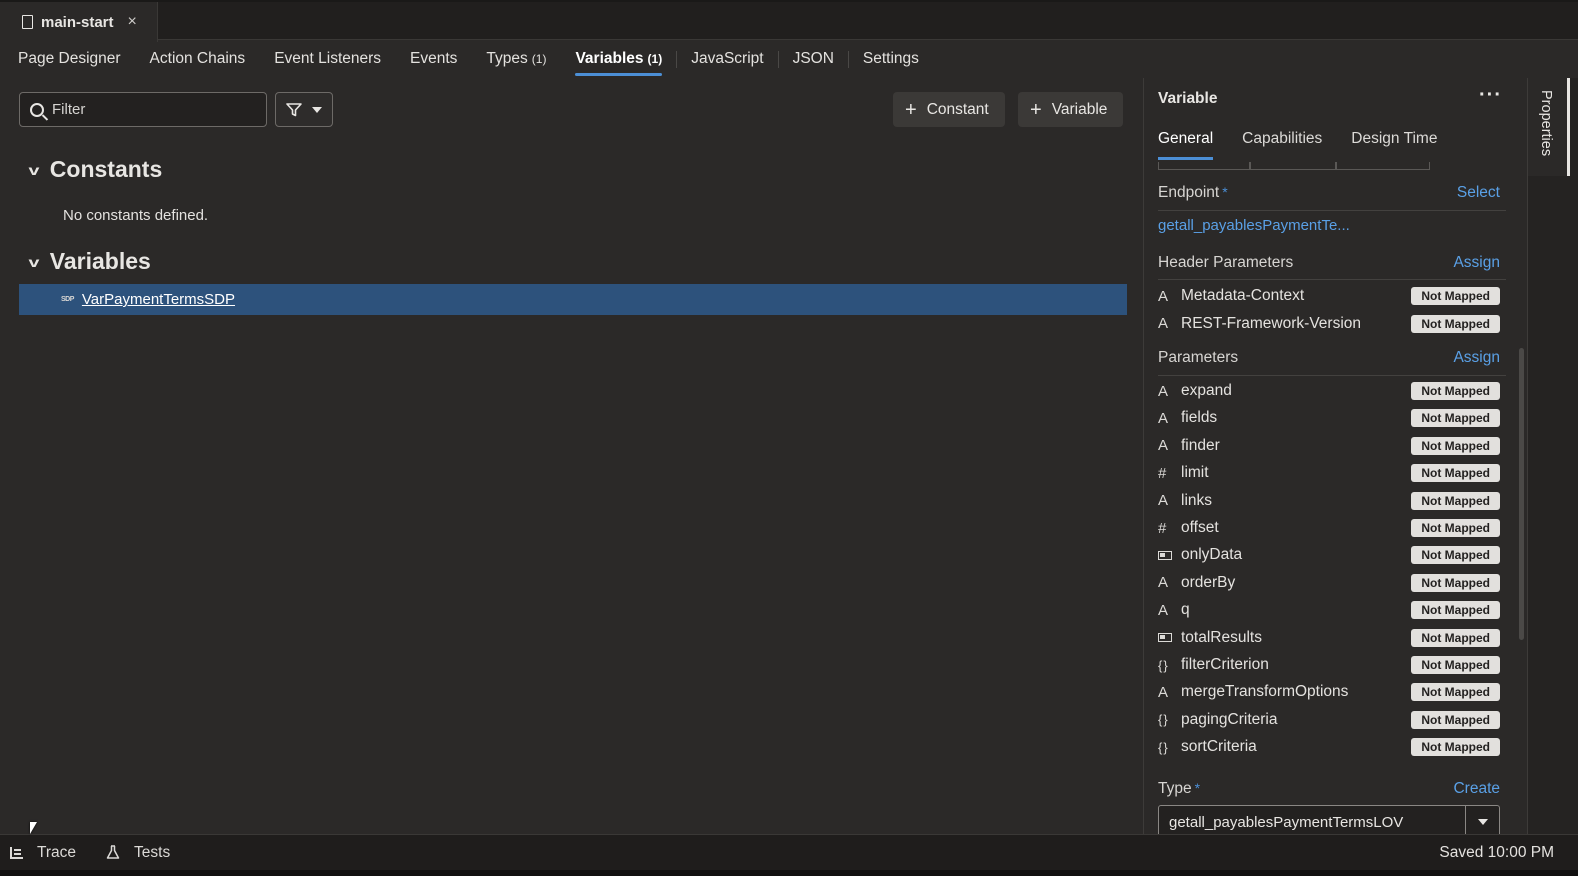  I want to click on parameter-row: {} filterCriterion Not Mapped, so click(1329, 665).